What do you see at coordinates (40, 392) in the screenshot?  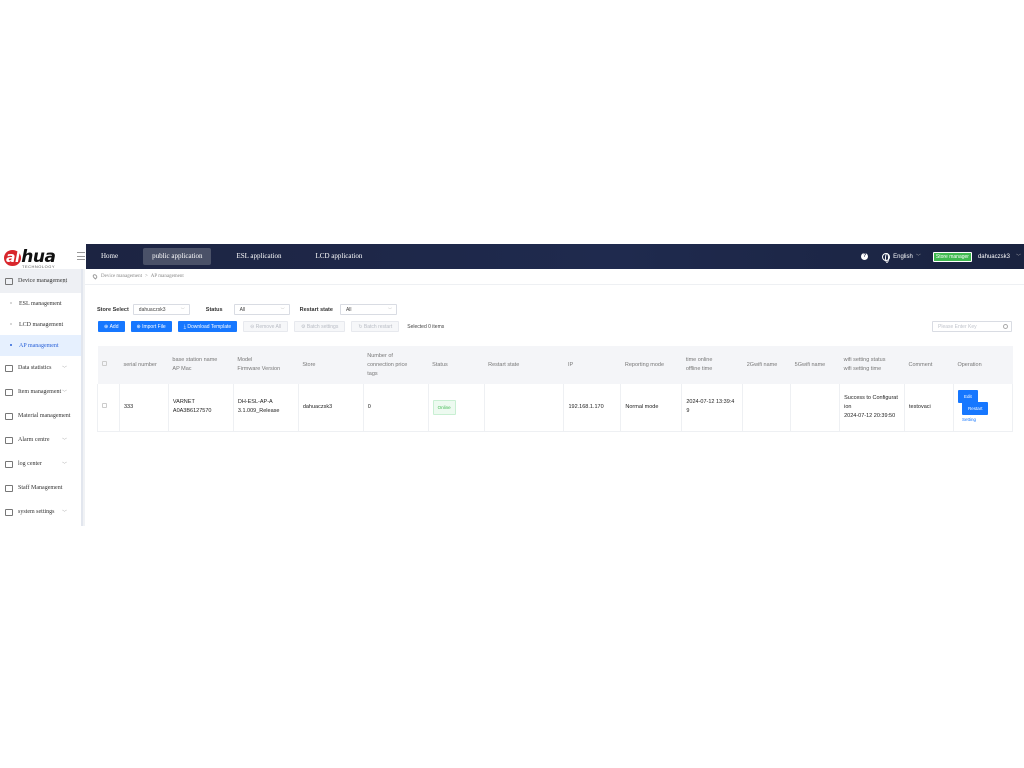 I see `sidebar-item-item-management: Item management ﹀` at bounding box center [40, 392].